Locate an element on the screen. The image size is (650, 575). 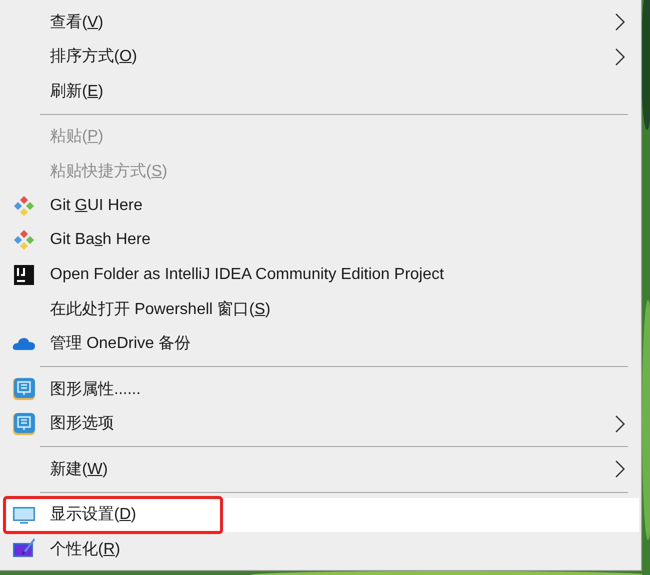
menu-item: 个性化(R) is located at coordinates (319, 549).